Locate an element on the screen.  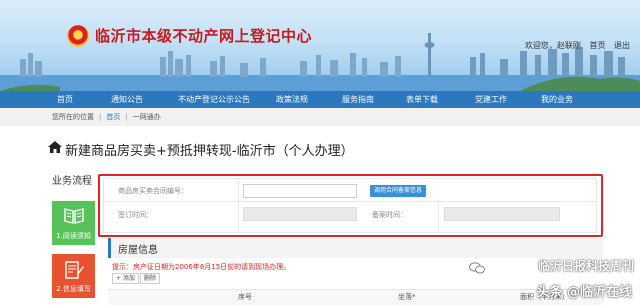
step-read-notice-label: 1.阅读须知 is located at coordinates (73, 236).